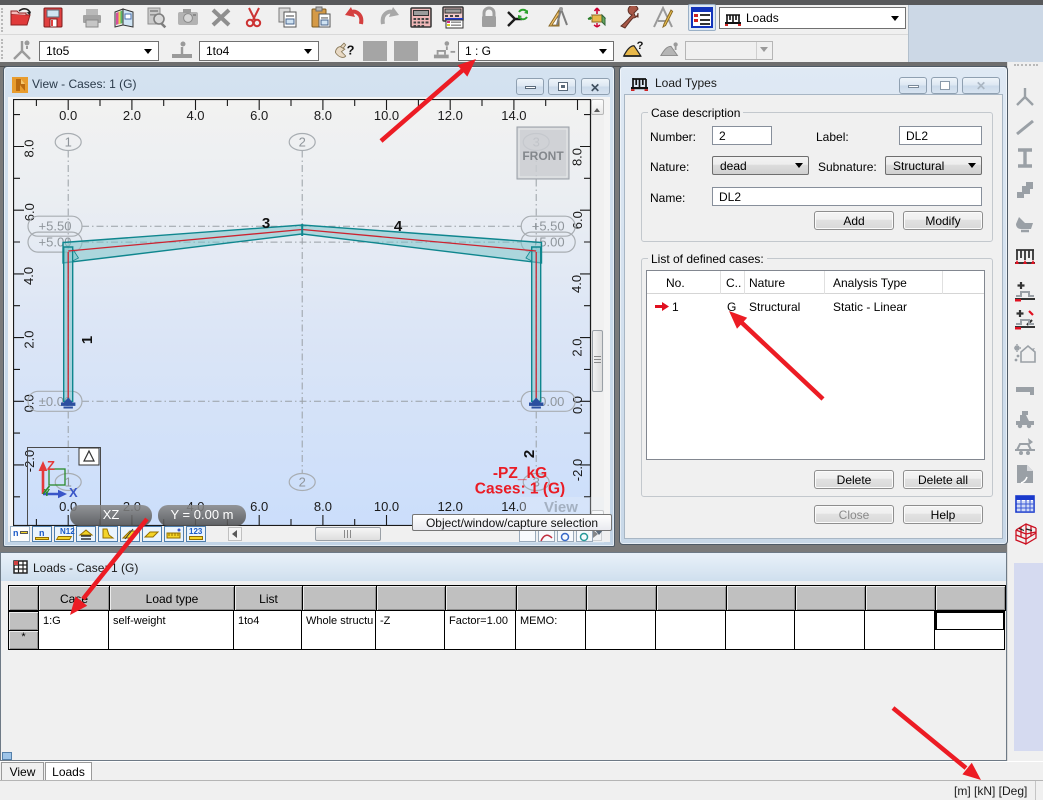 This screenshot has height=800, width=1043. I want to click on svg-text: 3, so click(266, 223).